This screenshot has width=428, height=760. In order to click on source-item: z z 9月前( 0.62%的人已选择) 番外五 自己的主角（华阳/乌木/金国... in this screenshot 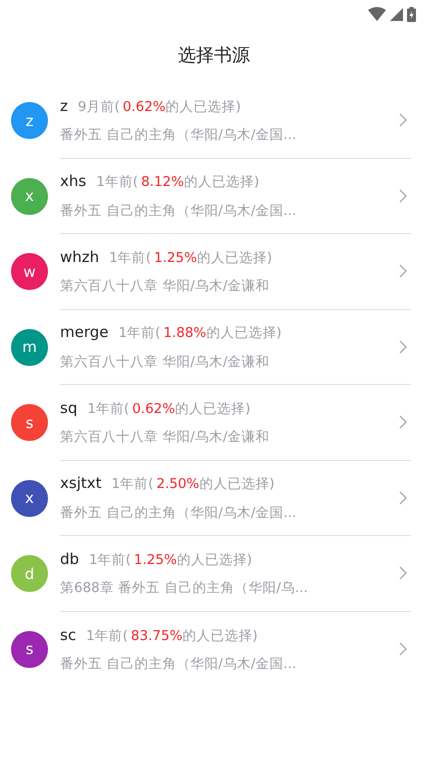, I will do `click(211, 120)`.